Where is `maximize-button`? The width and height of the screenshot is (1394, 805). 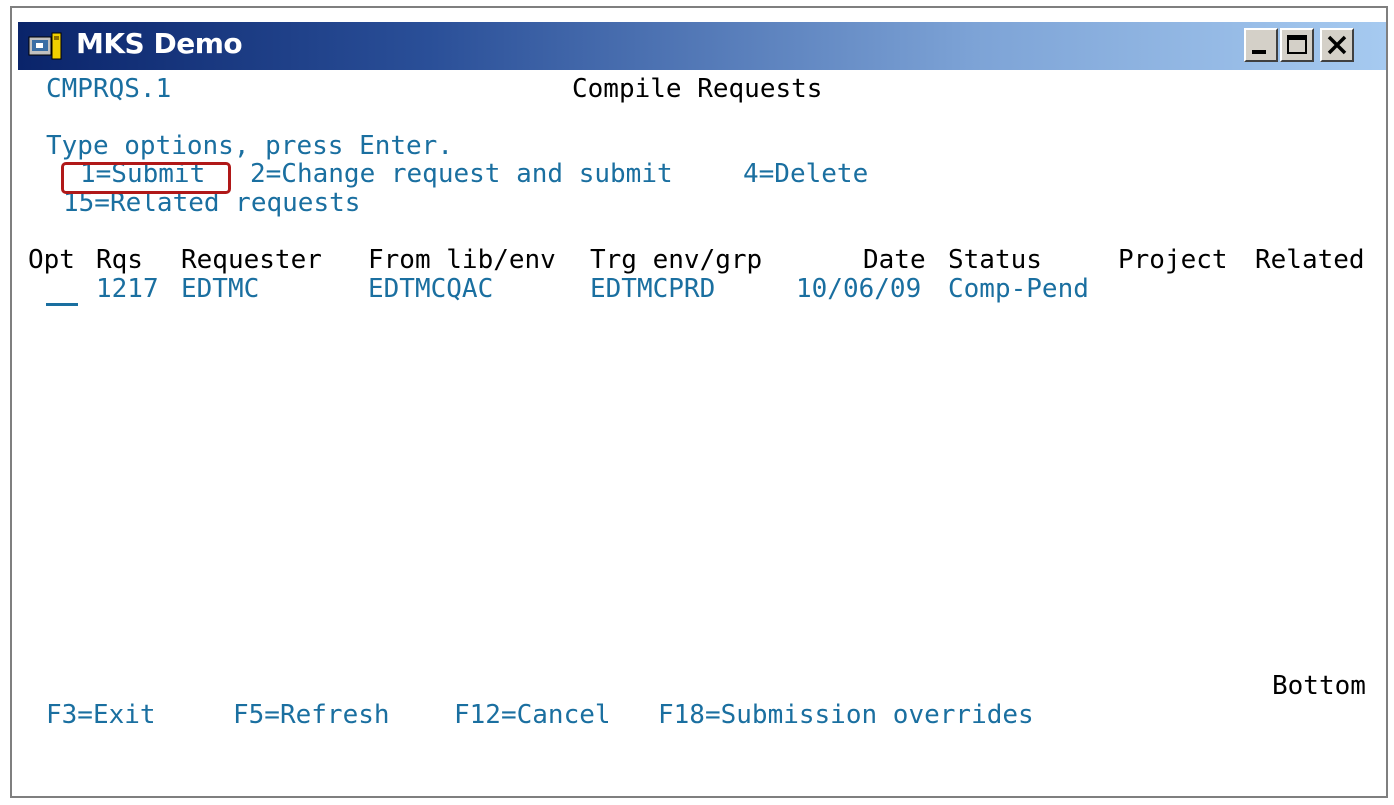 maximize-button is located at coordinates (1297, 45).